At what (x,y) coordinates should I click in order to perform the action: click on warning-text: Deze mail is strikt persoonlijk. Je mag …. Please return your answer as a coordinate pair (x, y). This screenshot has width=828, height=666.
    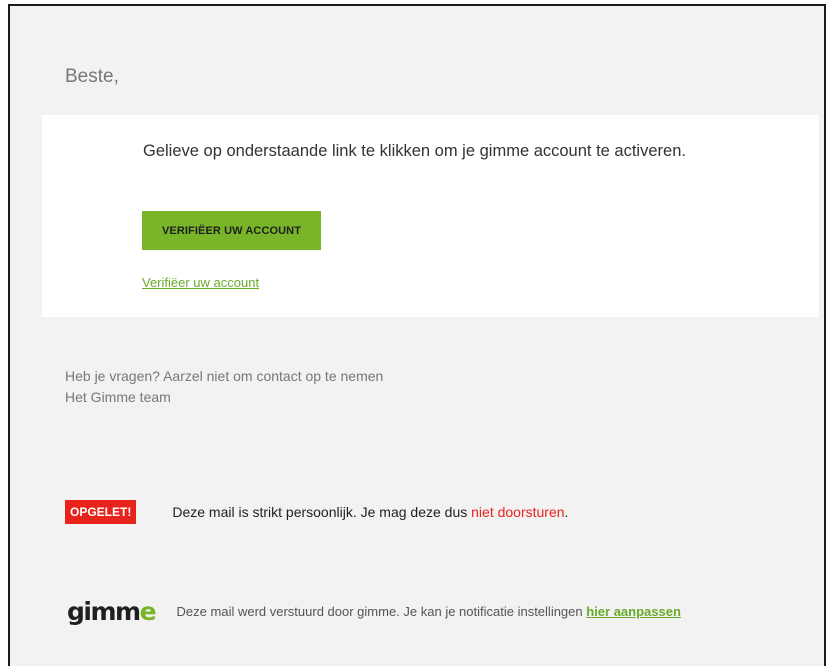
    Looking at the image, I should click on (370, 512).